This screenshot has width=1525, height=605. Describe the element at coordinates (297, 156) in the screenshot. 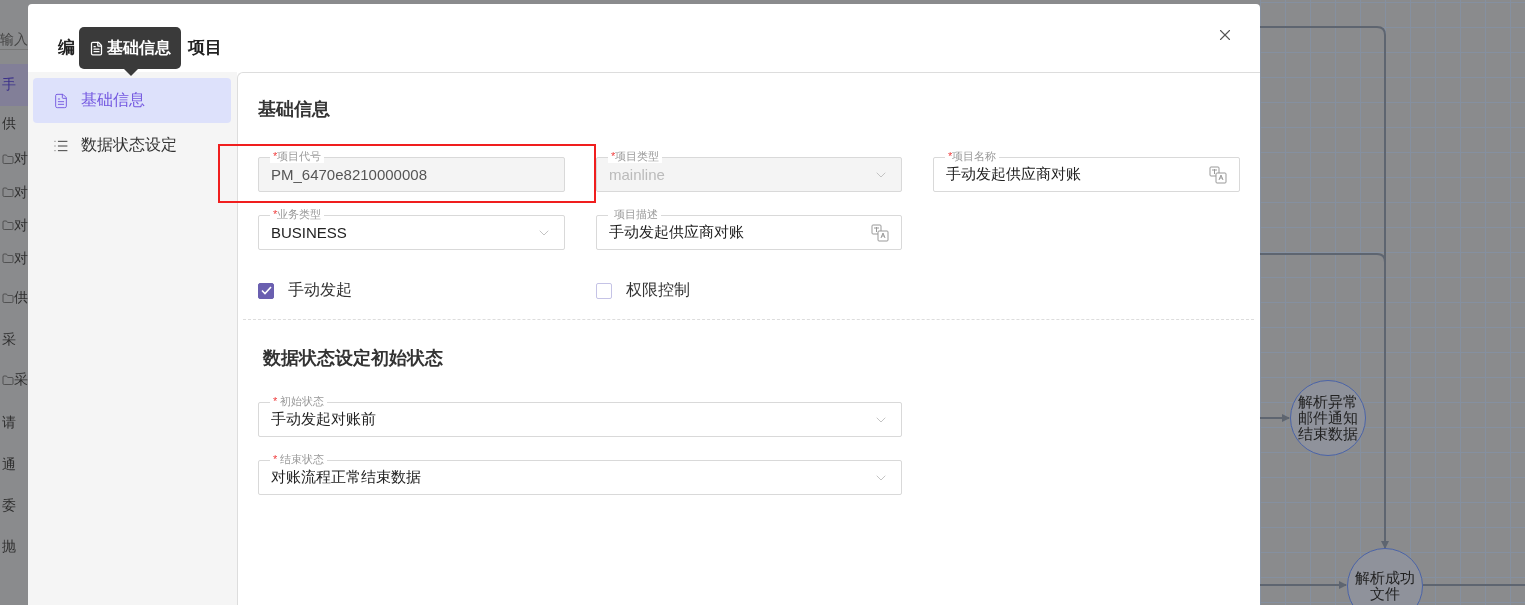

I see `field-label: *项目代号` at that location.